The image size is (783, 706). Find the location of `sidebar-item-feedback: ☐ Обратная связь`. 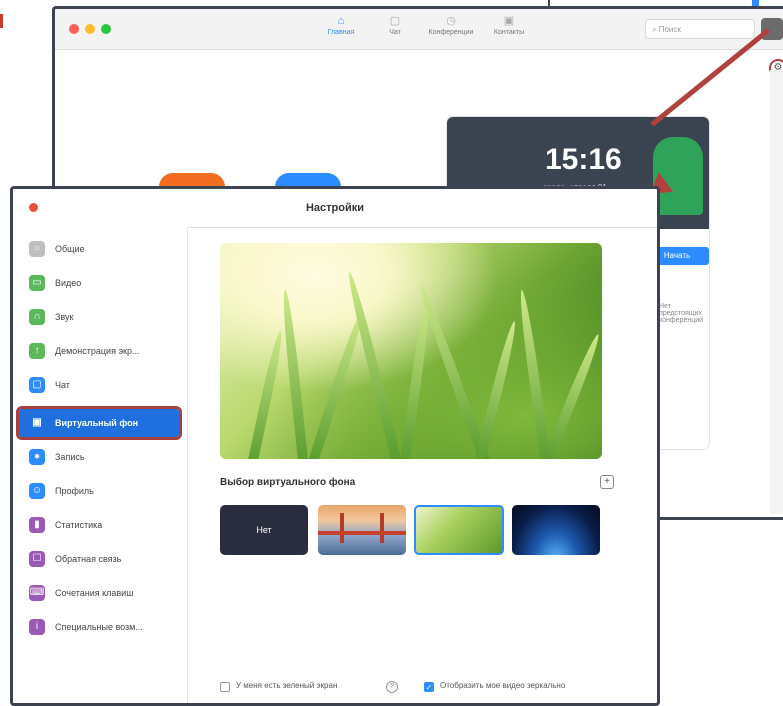

sidebar-item-feedback: ☐ Обратная связь is located at coordinates (99, 559).